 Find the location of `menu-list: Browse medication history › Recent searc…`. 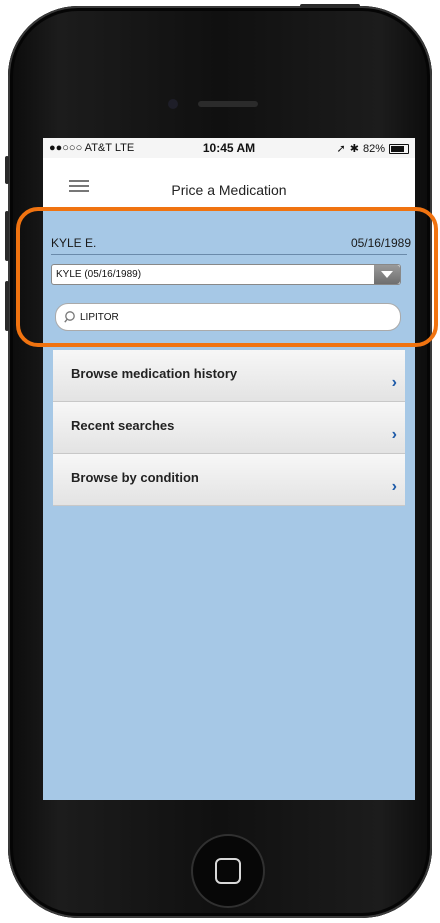

menu-list: Browse medication history › Recent searc… is located at coordinates (229, 428).